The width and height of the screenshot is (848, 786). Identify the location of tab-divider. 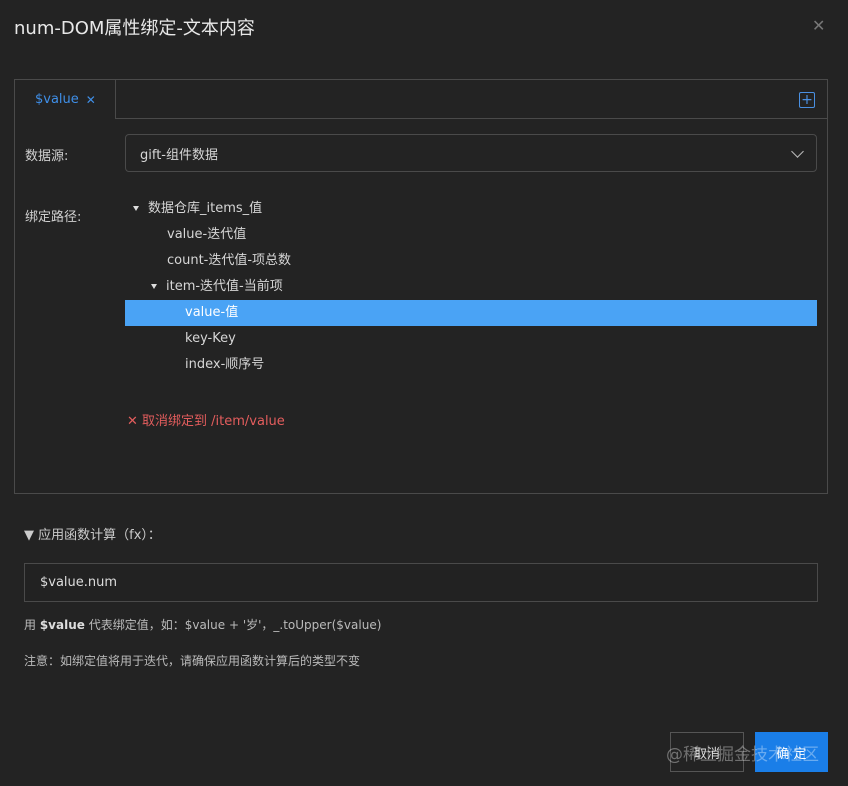
(471, 118).